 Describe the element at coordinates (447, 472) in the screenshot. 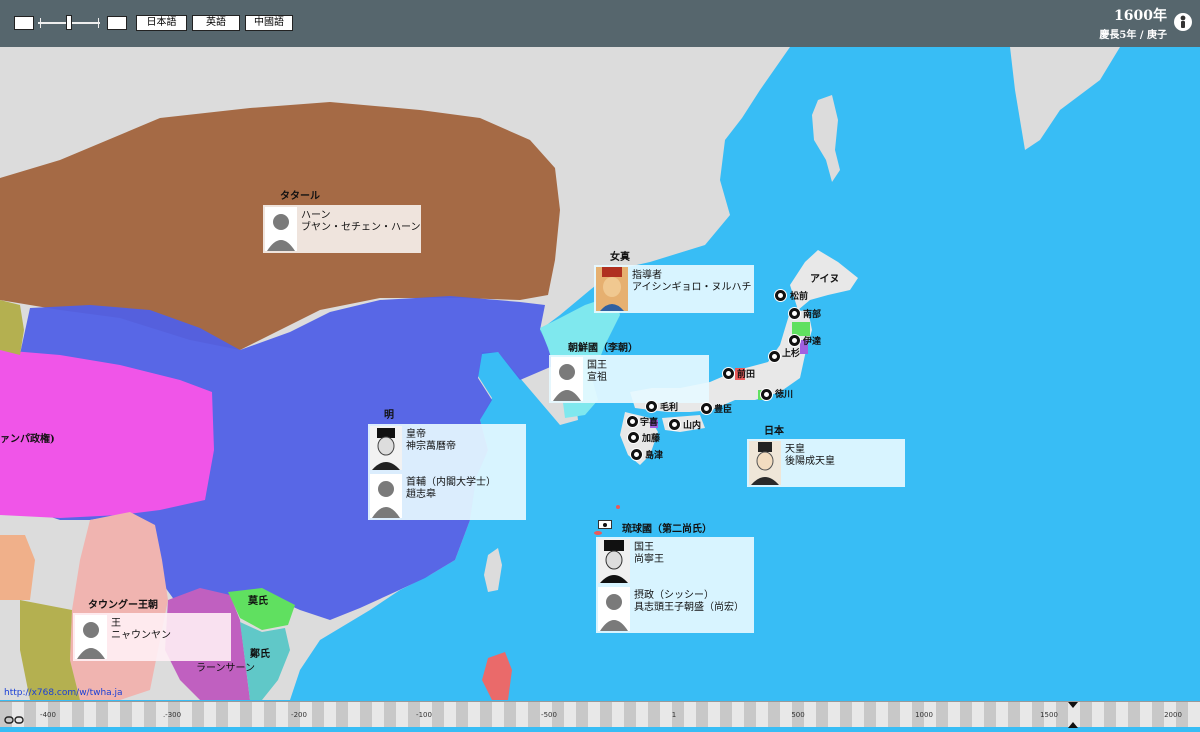

I see `card-ming: 皇帝 神宗萬曆帝 首輔（内閣大学士） 趙志皋` at that location.